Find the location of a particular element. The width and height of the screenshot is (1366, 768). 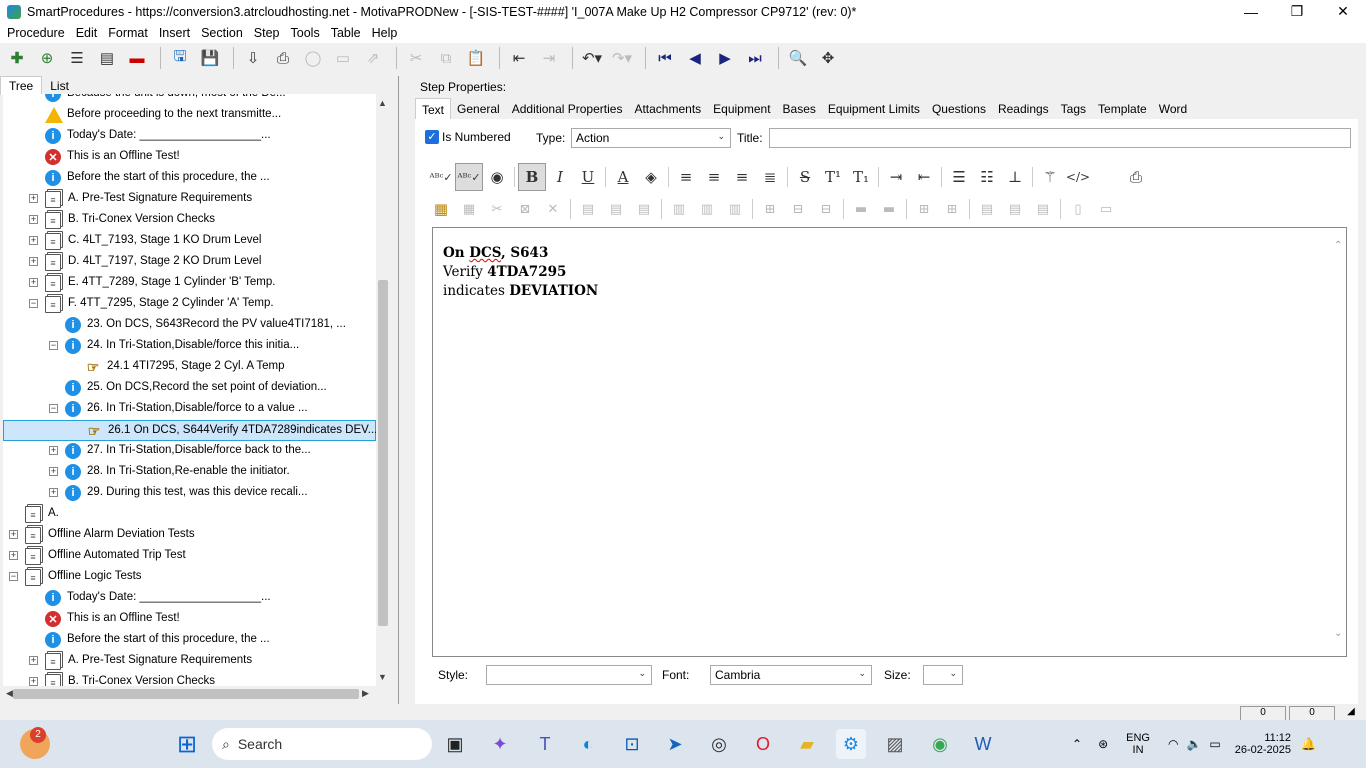

menu-table: Table is located at coordinates (346, 33).